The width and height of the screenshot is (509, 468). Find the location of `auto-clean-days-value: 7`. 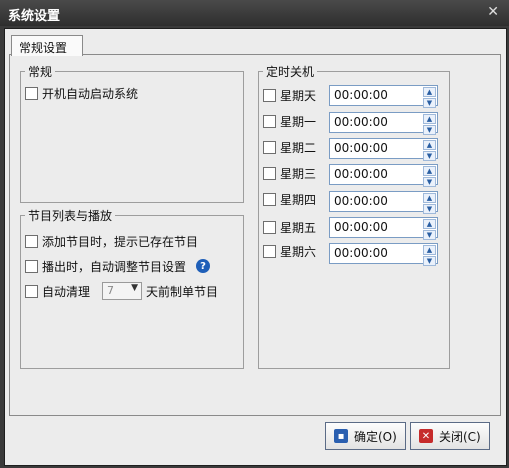

auto-clean-days-value: 7 is located at coordinates (111, 290).